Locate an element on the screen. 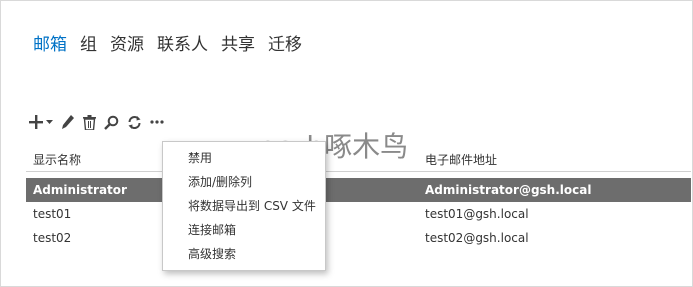  menu-item-add-remove-columns: 添加/删除列 is located at coordinates (220, 182).